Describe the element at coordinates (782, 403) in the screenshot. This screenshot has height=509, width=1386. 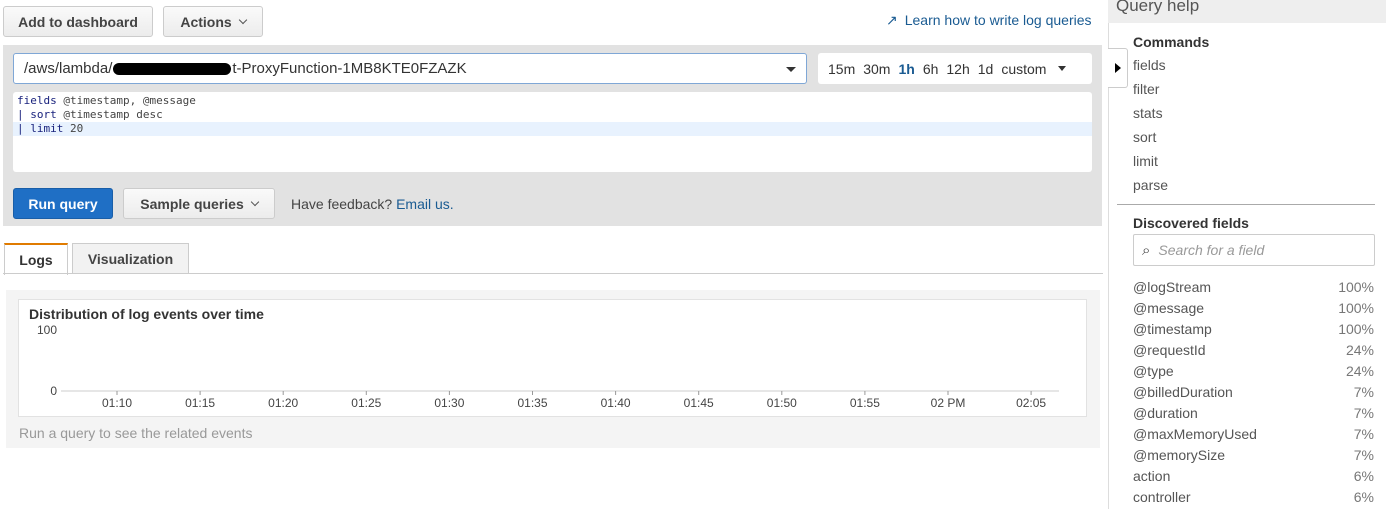
I see `x-tick-label: 01:50` at that location.